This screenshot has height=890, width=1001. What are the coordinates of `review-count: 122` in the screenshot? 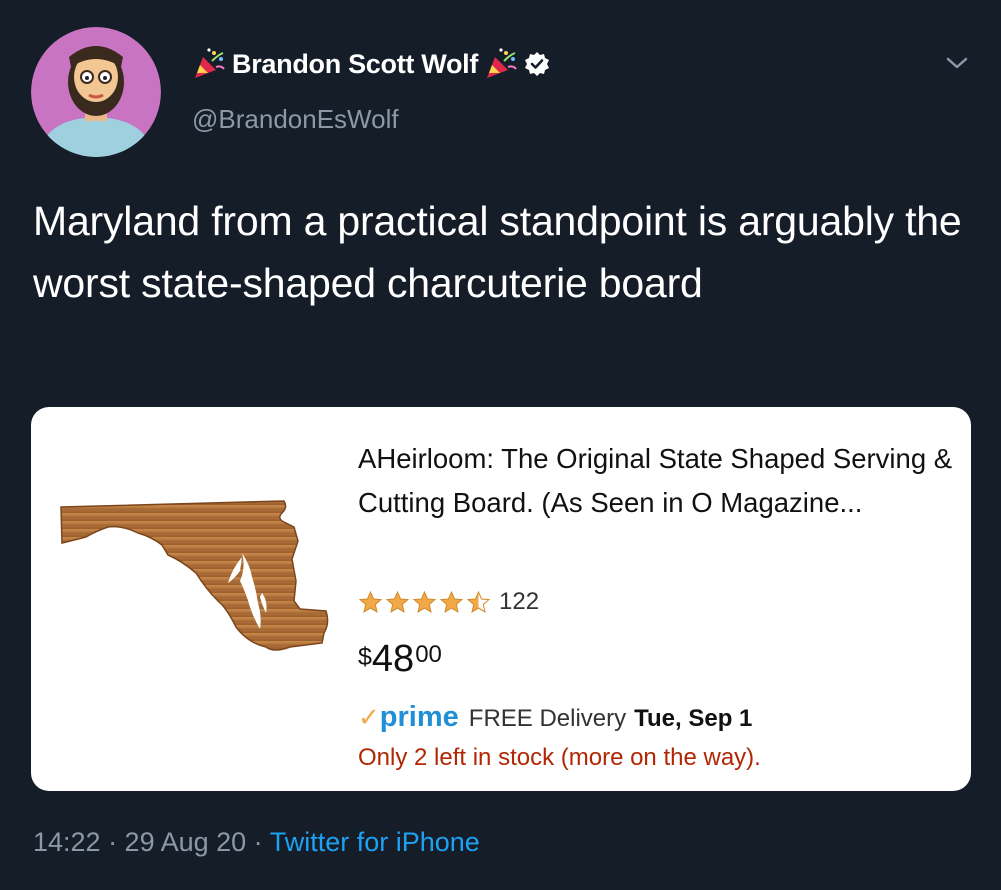 It's located at (519, 602).